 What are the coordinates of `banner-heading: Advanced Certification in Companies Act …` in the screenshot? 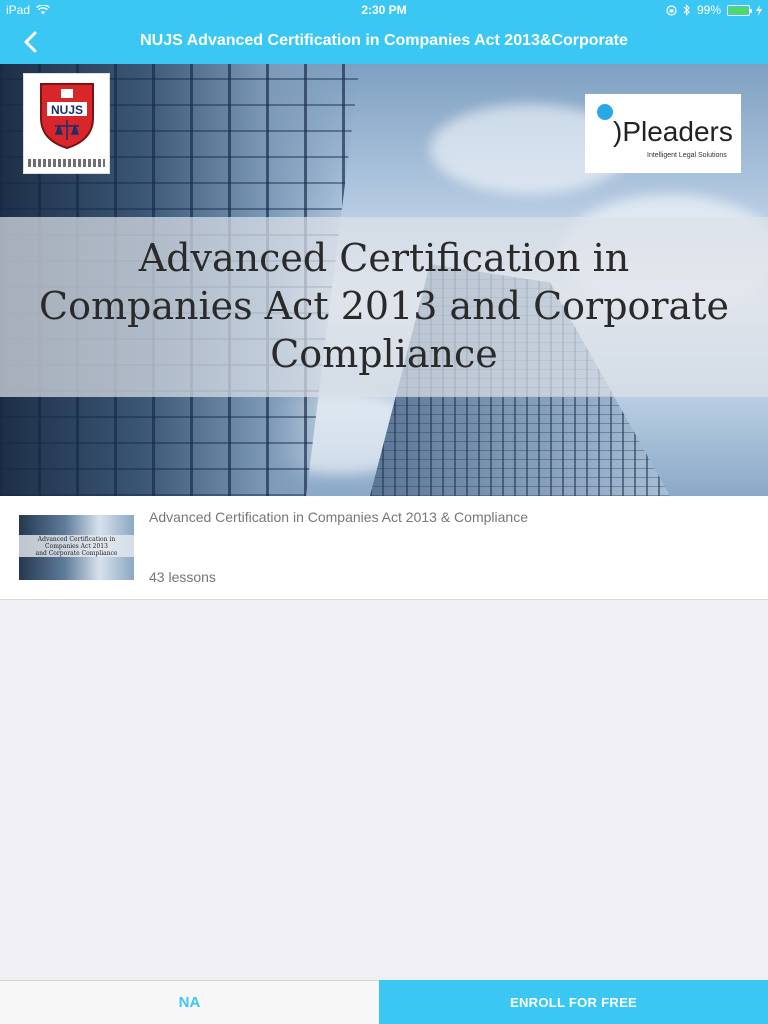 It's located at (384, 306).